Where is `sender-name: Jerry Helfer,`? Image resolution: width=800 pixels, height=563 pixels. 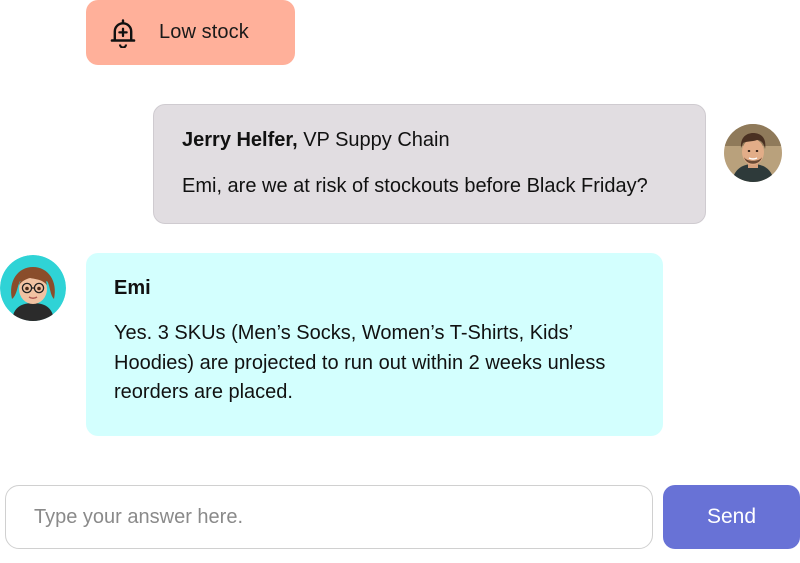
sender-name: Jerry Helfer, is located at coordinates (240, 140).